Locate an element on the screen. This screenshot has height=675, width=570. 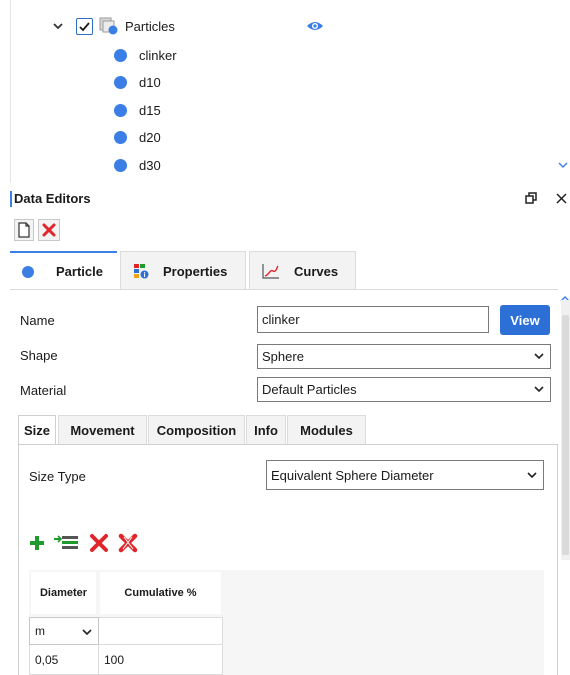
tab-properties: i Properties is located at coordinates (183, 270).